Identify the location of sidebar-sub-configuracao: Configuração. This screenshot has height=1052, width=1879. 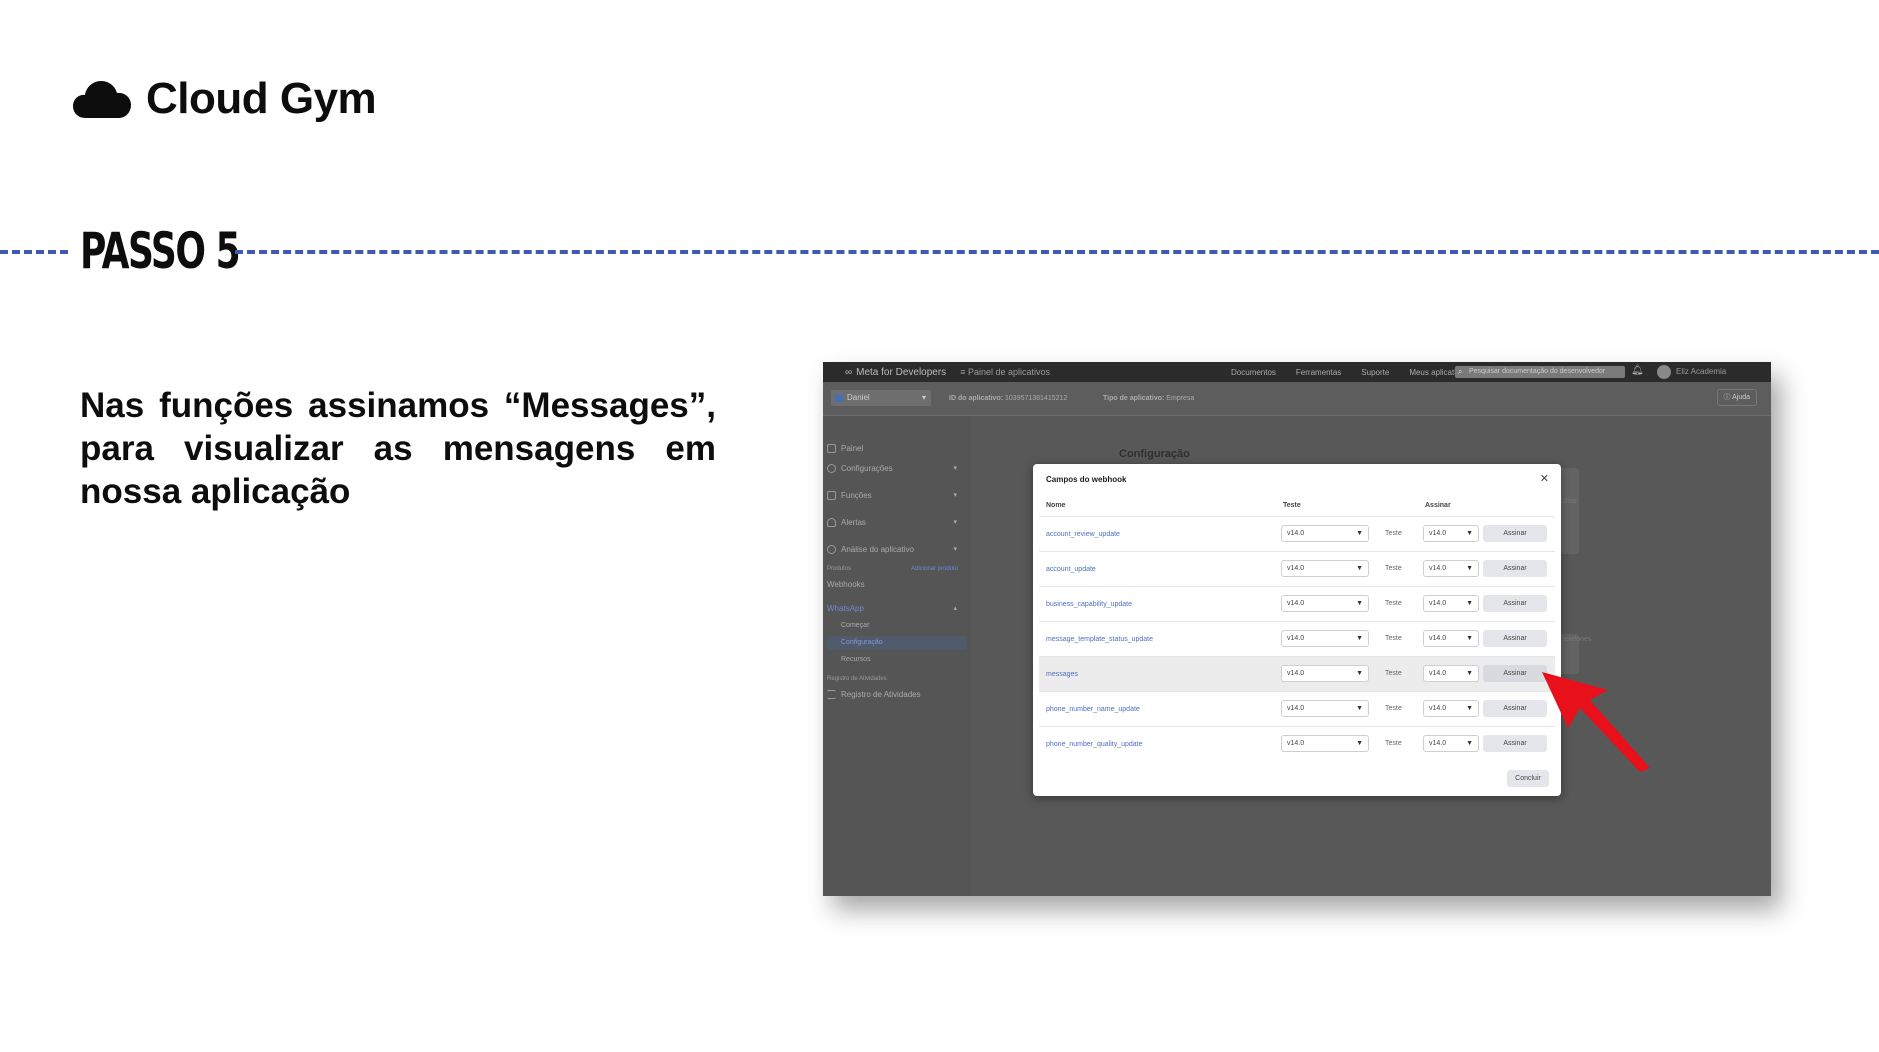
(862, 642).